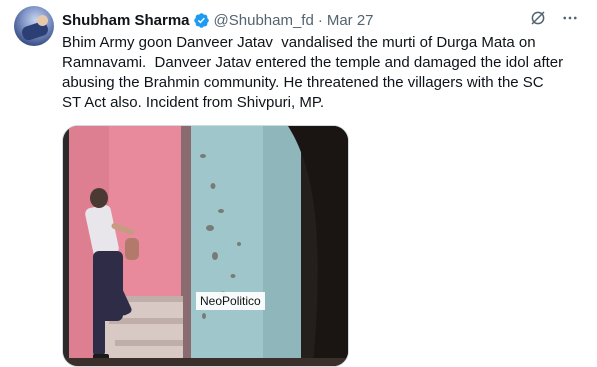 This screenshot has width=597, height=367. I want to click on author-handle: @Shubham_fd, so click(264, 20).